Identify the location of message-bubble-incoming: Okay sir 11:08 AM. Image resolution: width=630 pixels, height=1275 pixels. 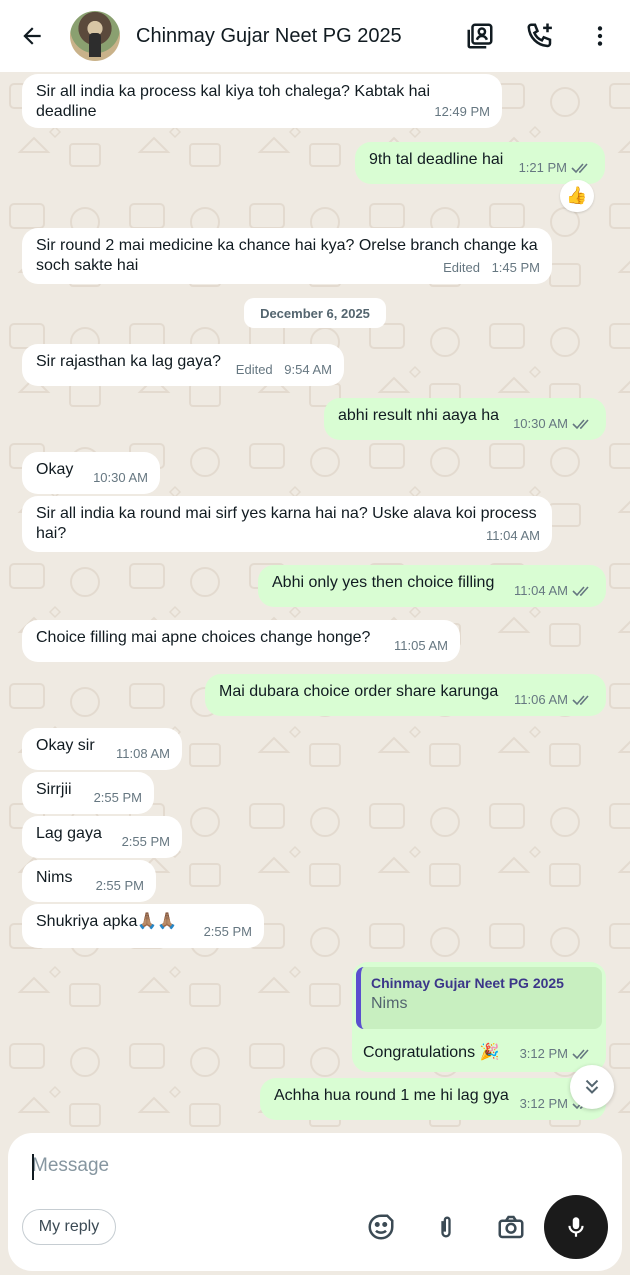
(102, 749).